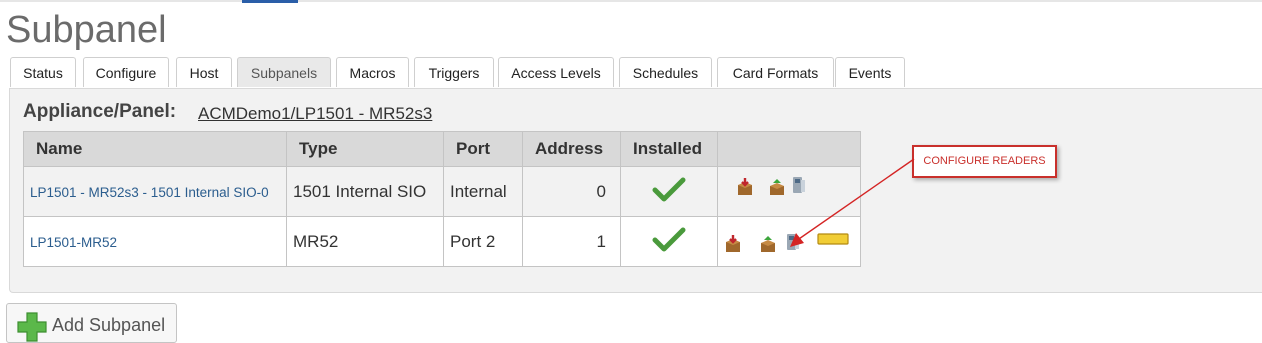 Image resolution: width=1262 pixels, height=343 pixels. Describe the element at coordinates (365, 241) in the screenshot. I see `subpanel-type: MR52` at that location.